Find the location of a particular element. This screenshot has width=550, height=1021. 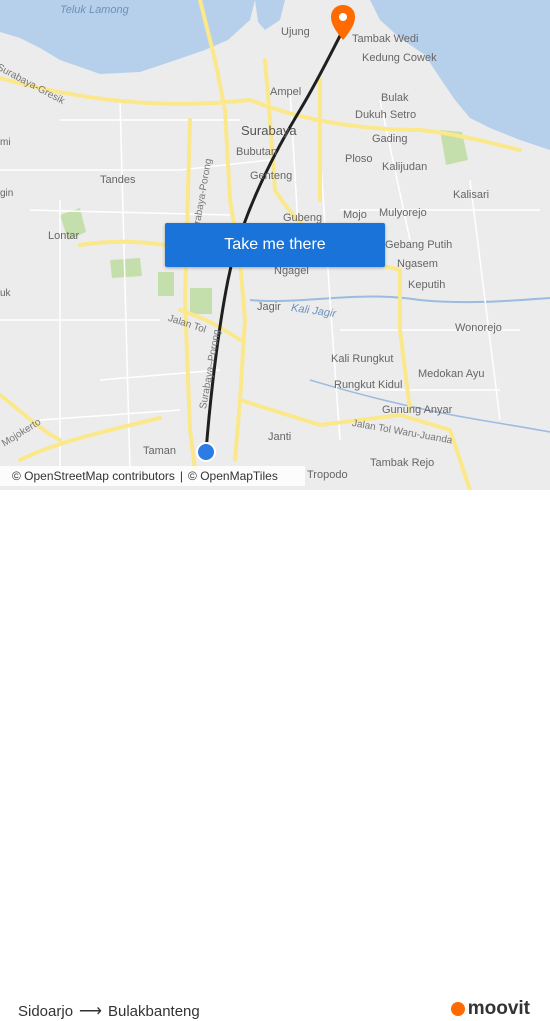

label-gading: Gading is located at coordinates (390, 139).